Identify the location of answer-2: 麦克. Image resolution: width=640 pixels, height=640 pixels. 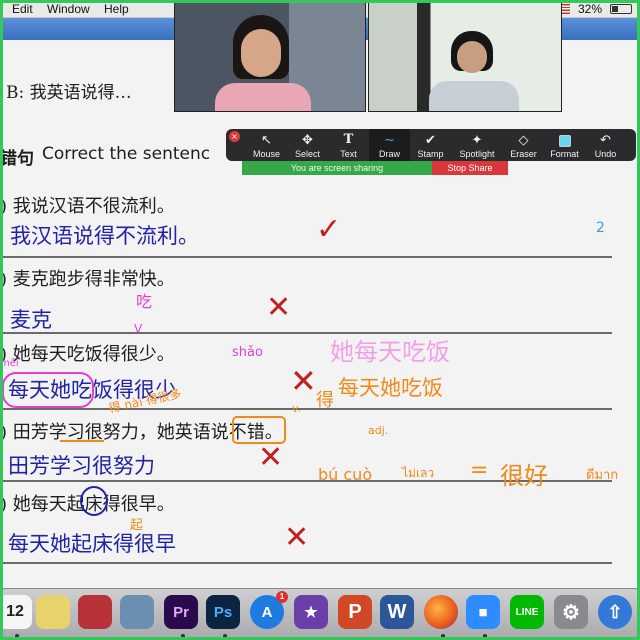
(31, 320).